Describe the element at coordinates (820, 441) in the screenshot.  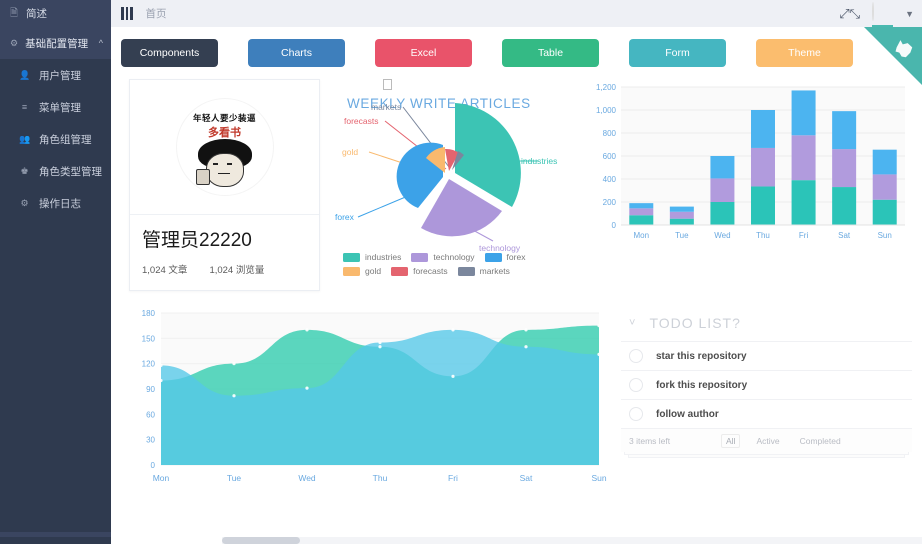
I see `todo-filter-completed: Completed` at that location.